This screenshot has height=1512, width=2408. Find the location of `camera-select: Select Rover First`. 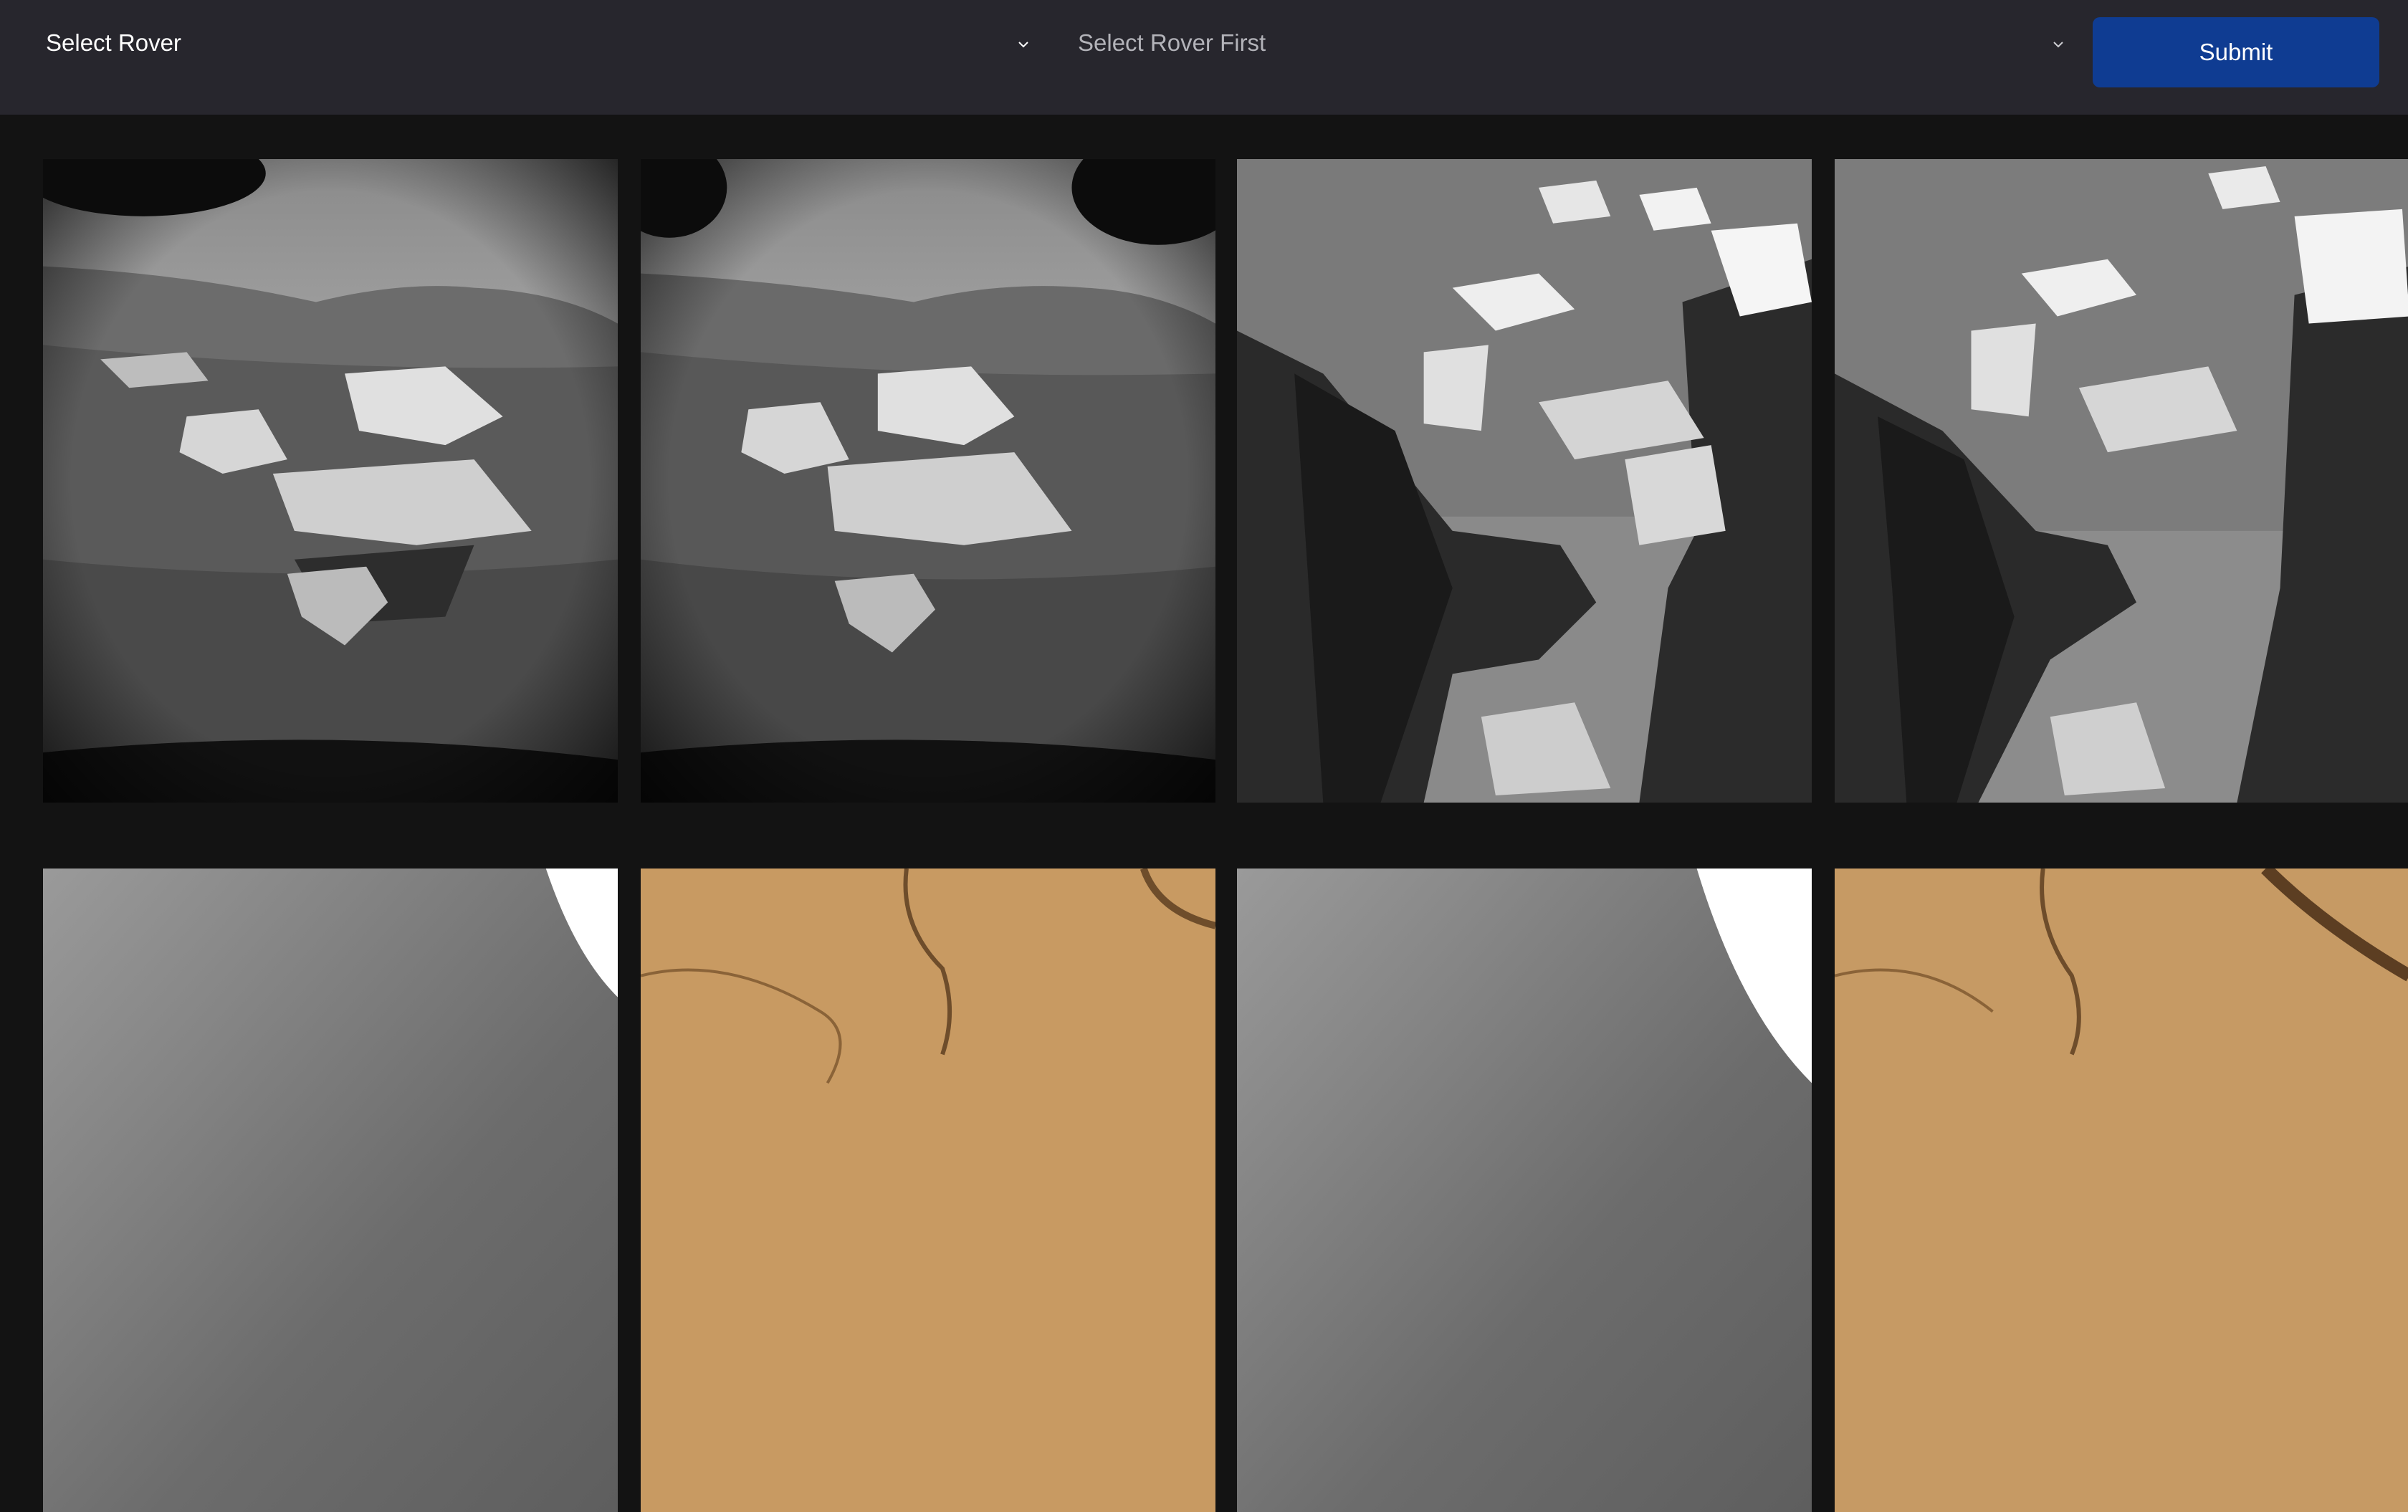

camera-select: Select Rover First is located at coordinates (1555, 43).